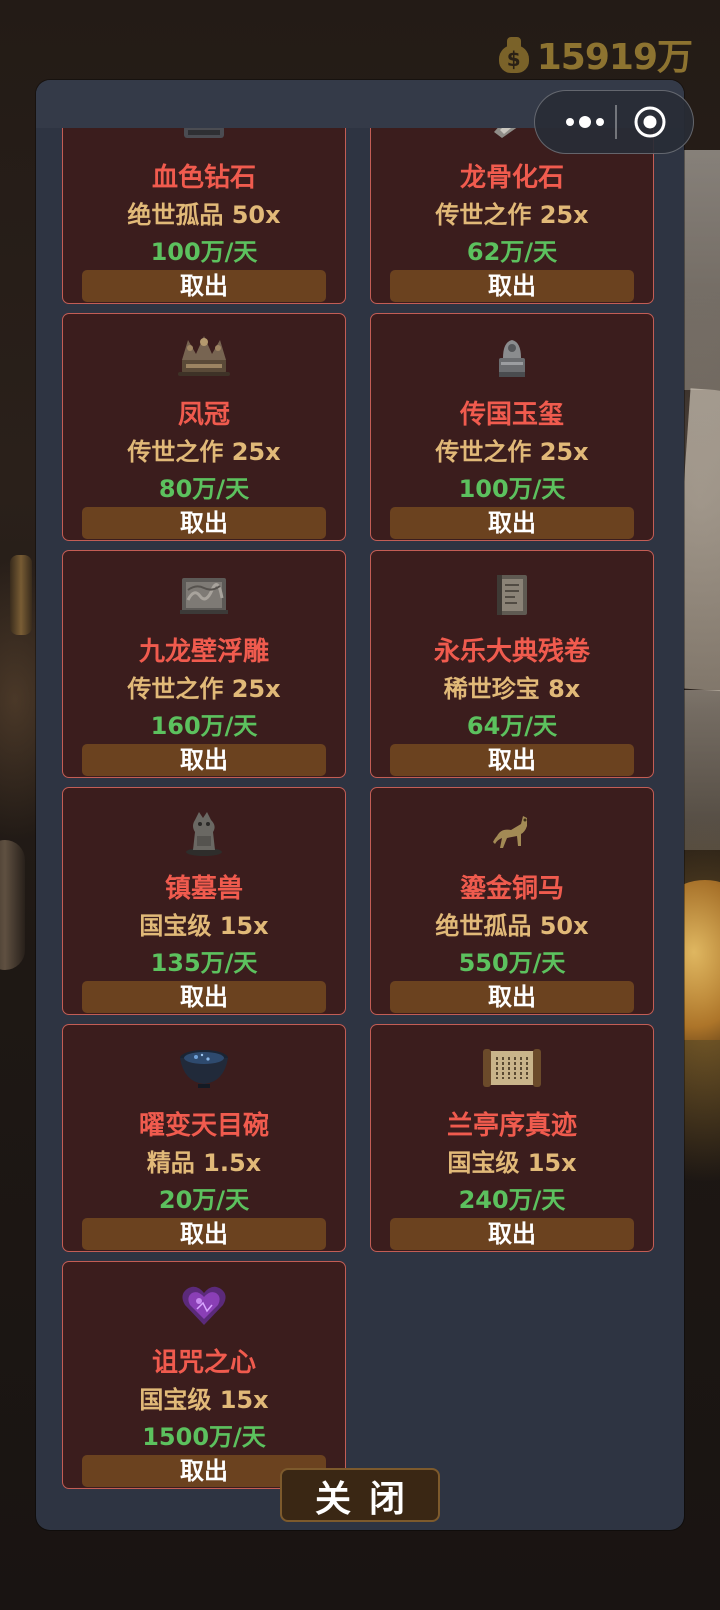 The height and width of the screenshot is (1610, 720). Describe the element at coordinates (204, 357) in the screenshot. I see `crown-icon` at that location.